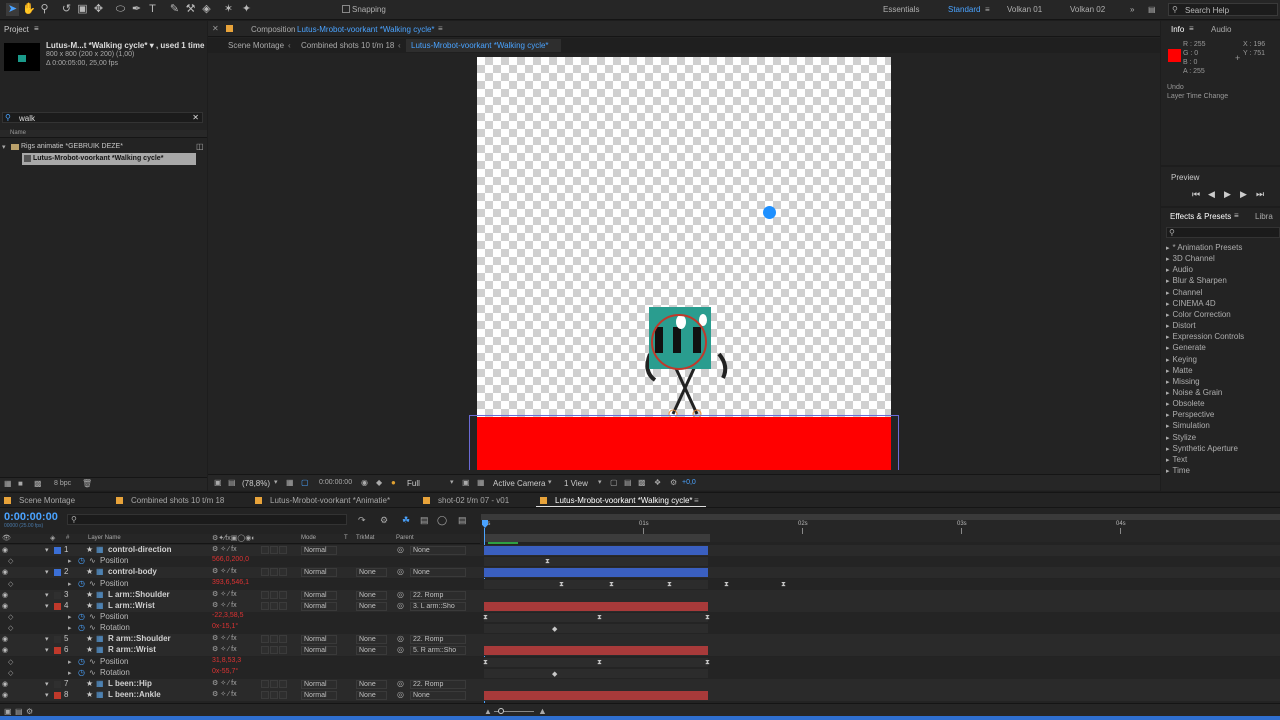  Describe the element at coordinates (640, 662) in the screenshot. I see `property-row: ◇ ▸ ◷ ∿ Position 31,8,53,3 ⧗ ⧗ ⧗` at that location.